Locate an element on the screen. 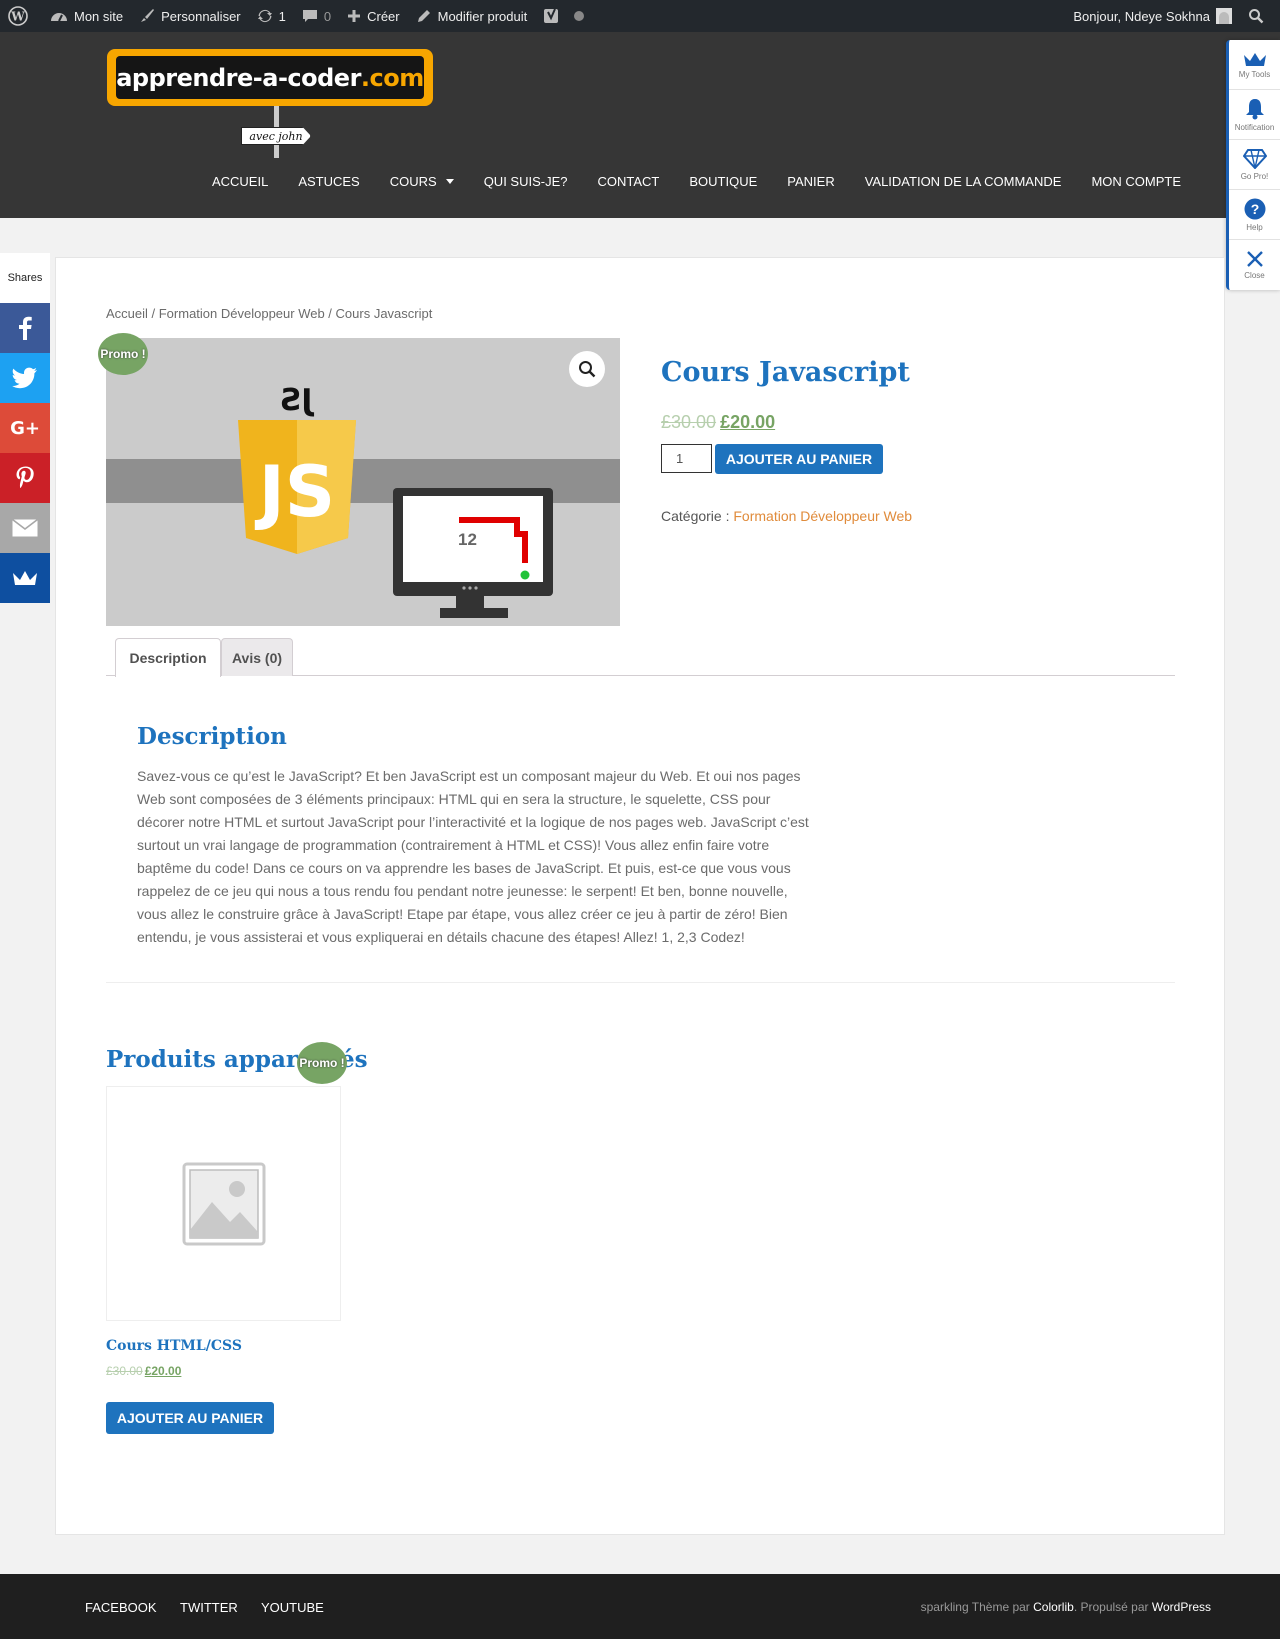  email-share-button is located at coordinates (25, 528).